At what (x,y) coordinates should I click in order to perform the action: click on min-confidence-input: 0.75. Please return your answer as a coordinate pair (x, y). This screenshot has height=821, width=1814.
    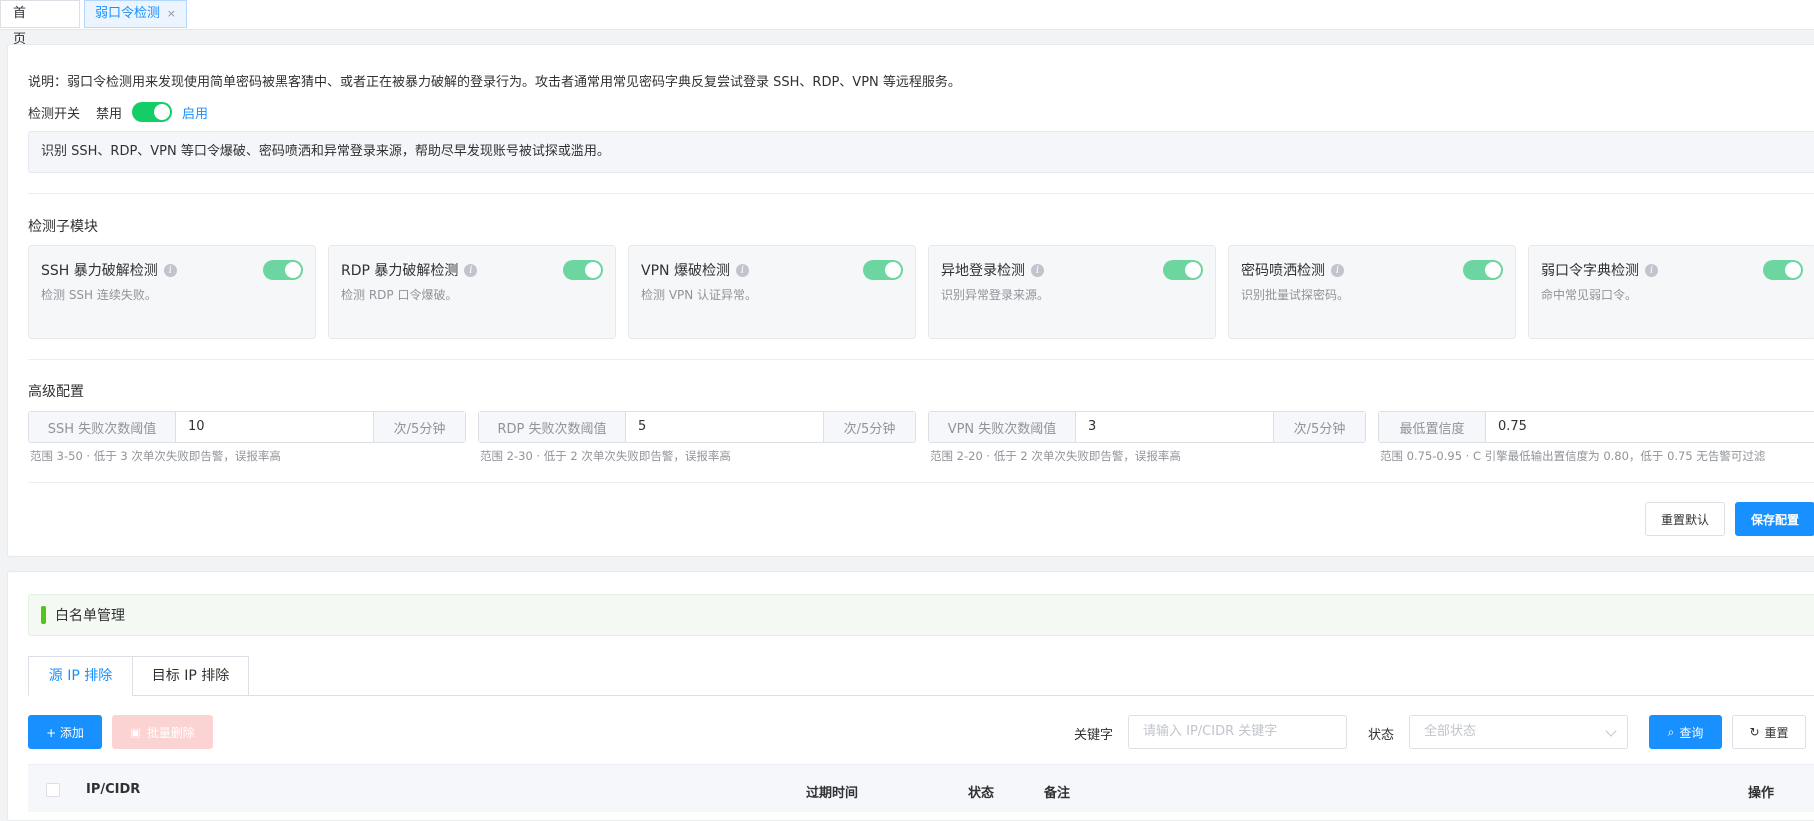
    Looking at the image, I should click on (1650, 427).